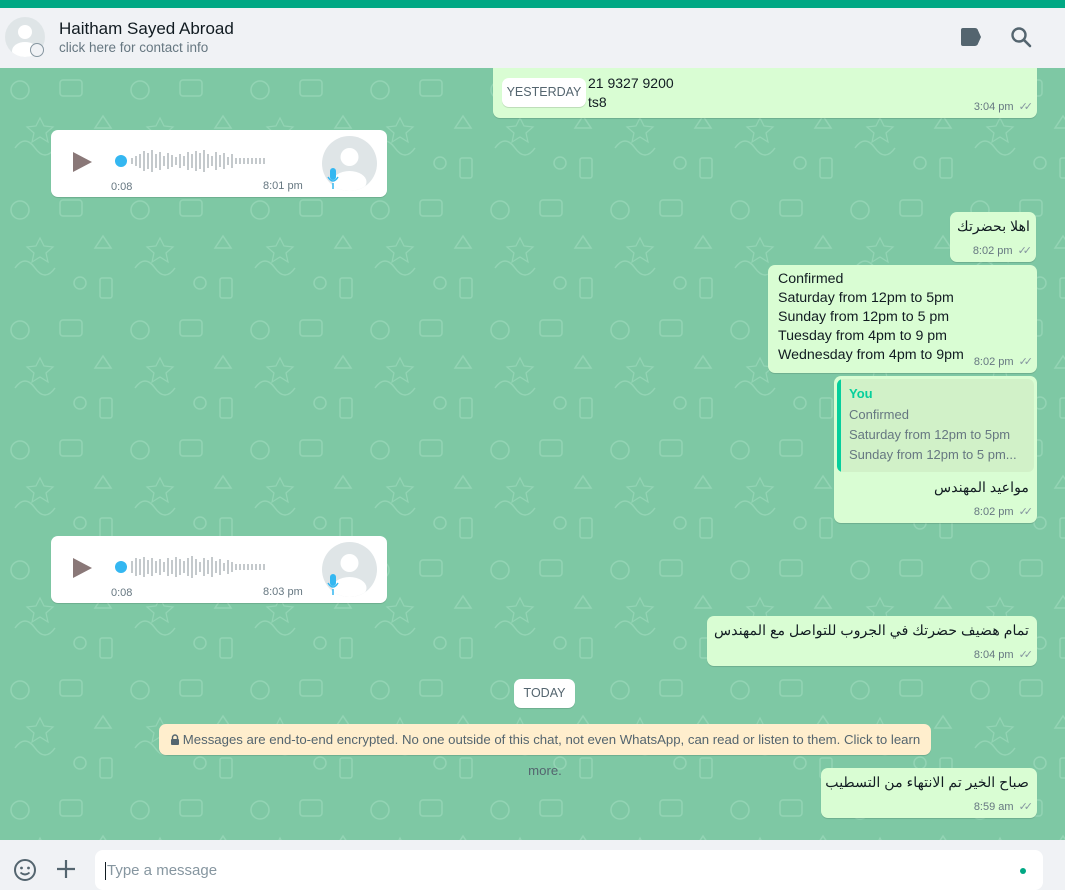 The image size is (1065, 890). Describe the element at coordinates (866, 298) in the screenshot. I see `message-line: Saturday from 12pm to 5pm` at that location.